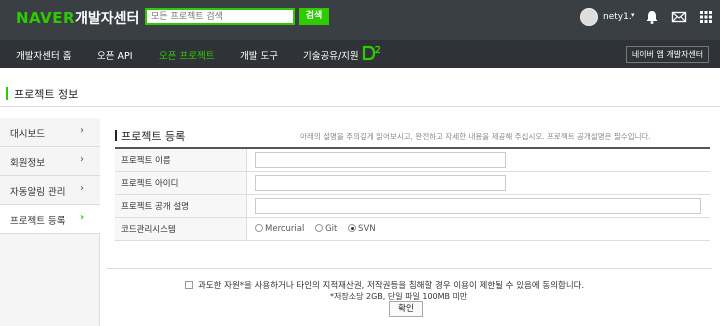 This screenshot has width=720, height=326. I want to click on field-label: 코드관리시스템, so click(181, 229).